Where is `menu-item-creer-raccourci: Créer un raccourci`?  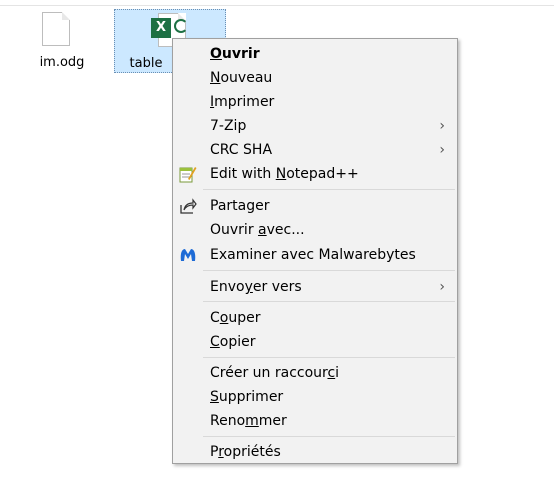
menu-item-creer-raccourci: Créer un raccourci is located at coordinates (315, 373).